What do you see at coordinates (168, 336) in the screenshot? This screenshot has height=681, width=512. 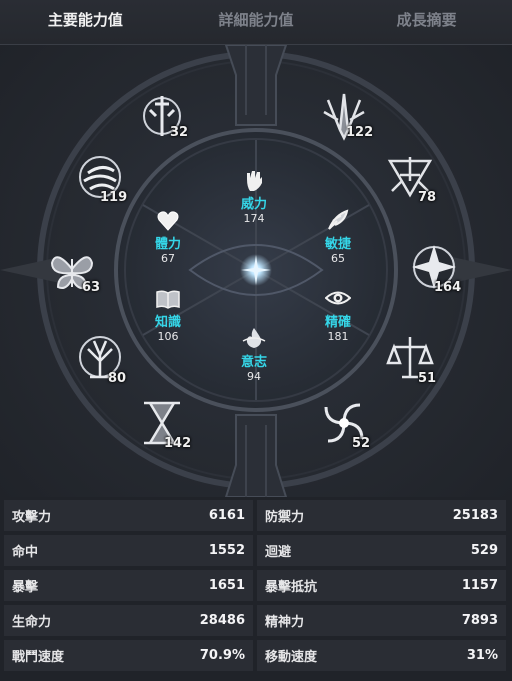 I see `stat-knowledge-value: 106` at bounding box center [168, 336].